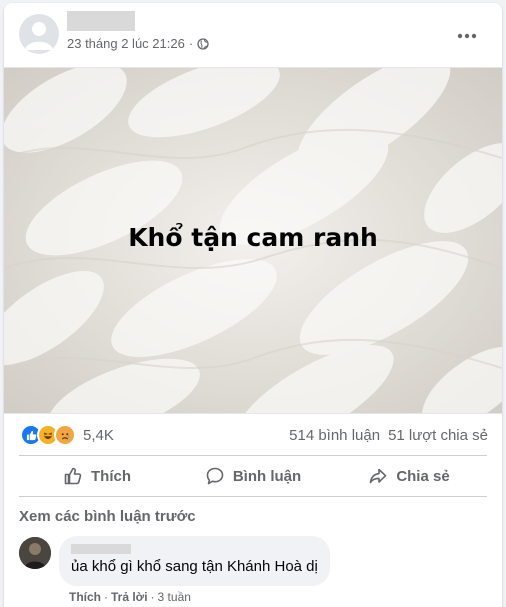 This screenshot has width=506, height=607. Describe the element at coordinates (101, 21) in the screenshot. I see `author-name` at that location.